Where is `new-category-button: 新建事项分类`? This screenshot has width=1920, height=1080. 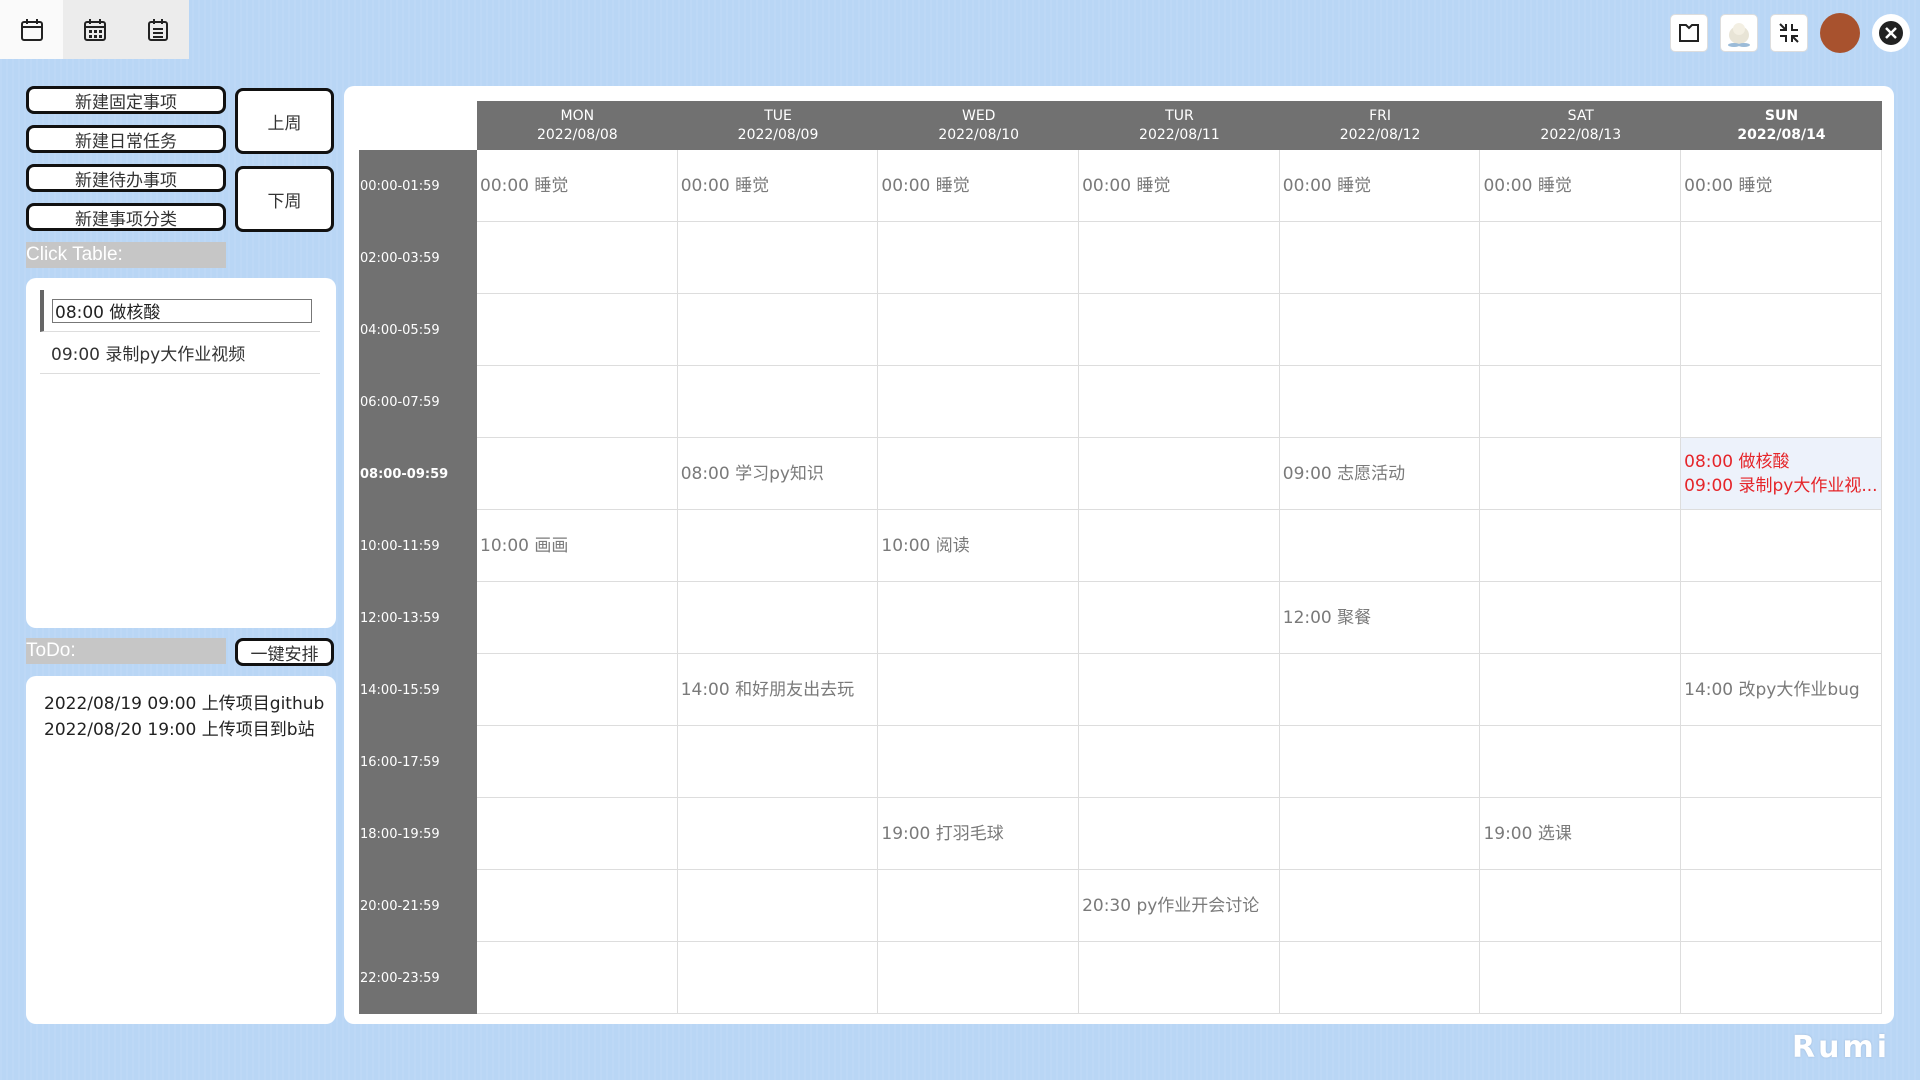 new-category-button: 新建事项分类 is located at coordinates (126, 217).